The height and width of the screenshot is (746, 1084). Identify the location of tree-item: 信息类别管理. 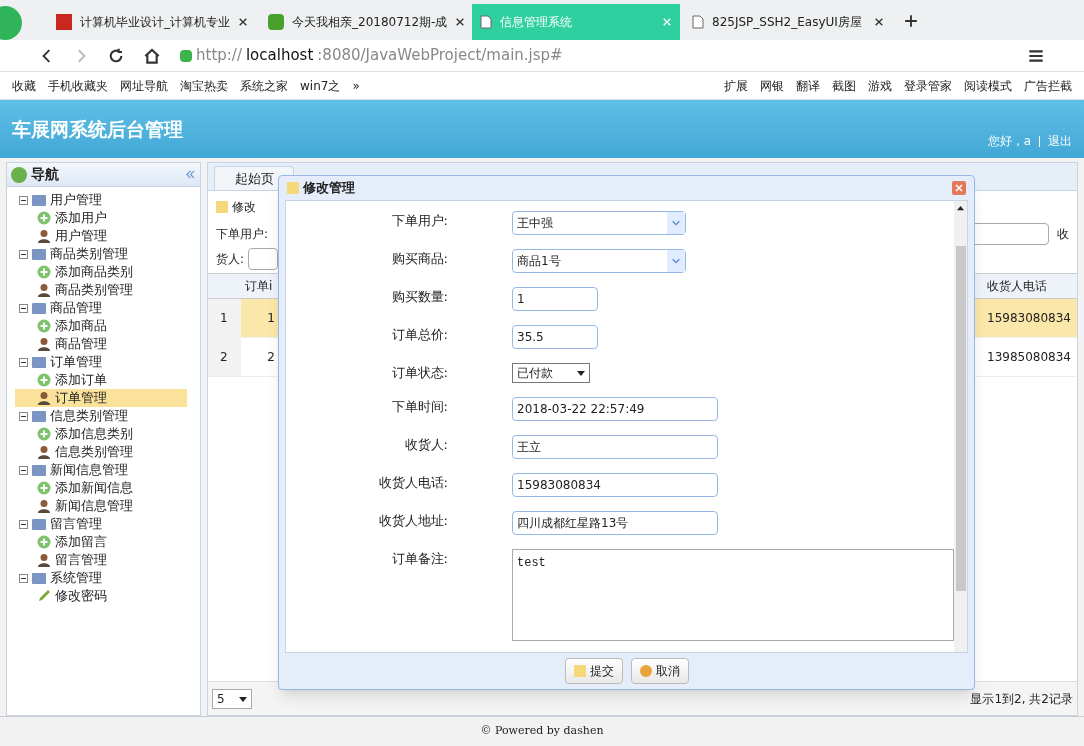
(101, 452).